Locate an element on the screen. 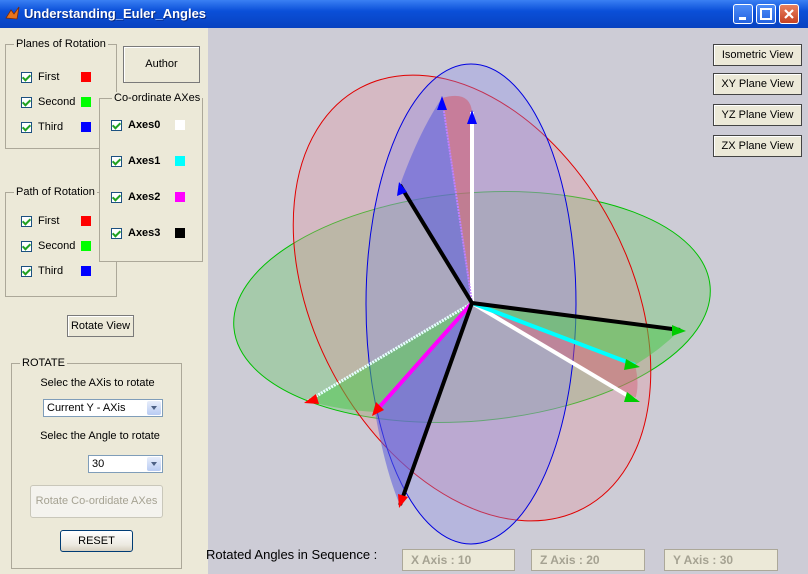  plane-first-checkbox: First is located at coordinates (40, 77).